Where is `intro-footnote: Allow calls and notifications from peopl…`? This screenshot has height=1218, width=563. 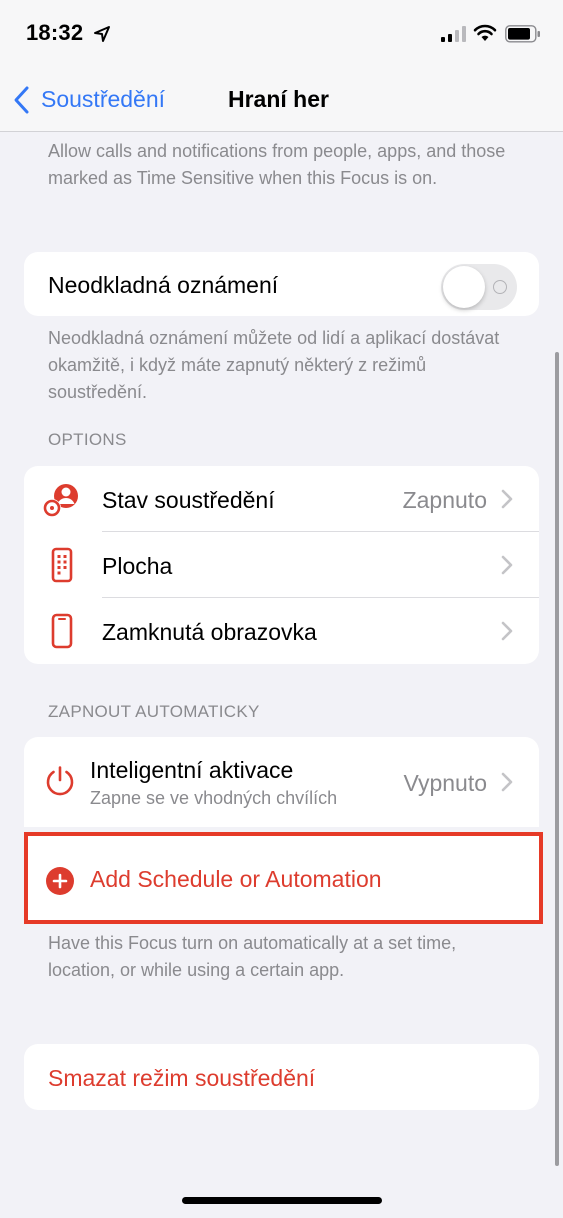
intro-footnote: Allow calls and notifications from peopl… is located at coordinates (277, 164).